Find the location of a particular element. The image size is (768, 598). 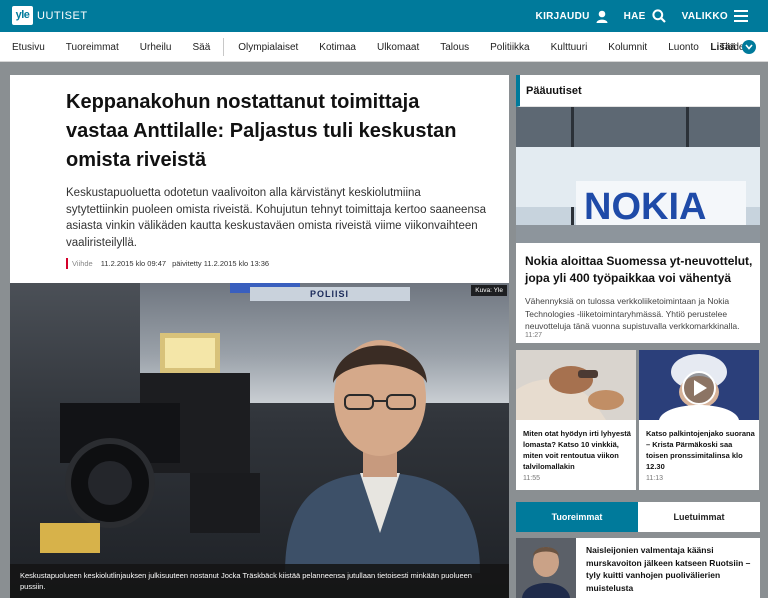

nokia-store-image: NOKIA is located at coordinates (638, 175).